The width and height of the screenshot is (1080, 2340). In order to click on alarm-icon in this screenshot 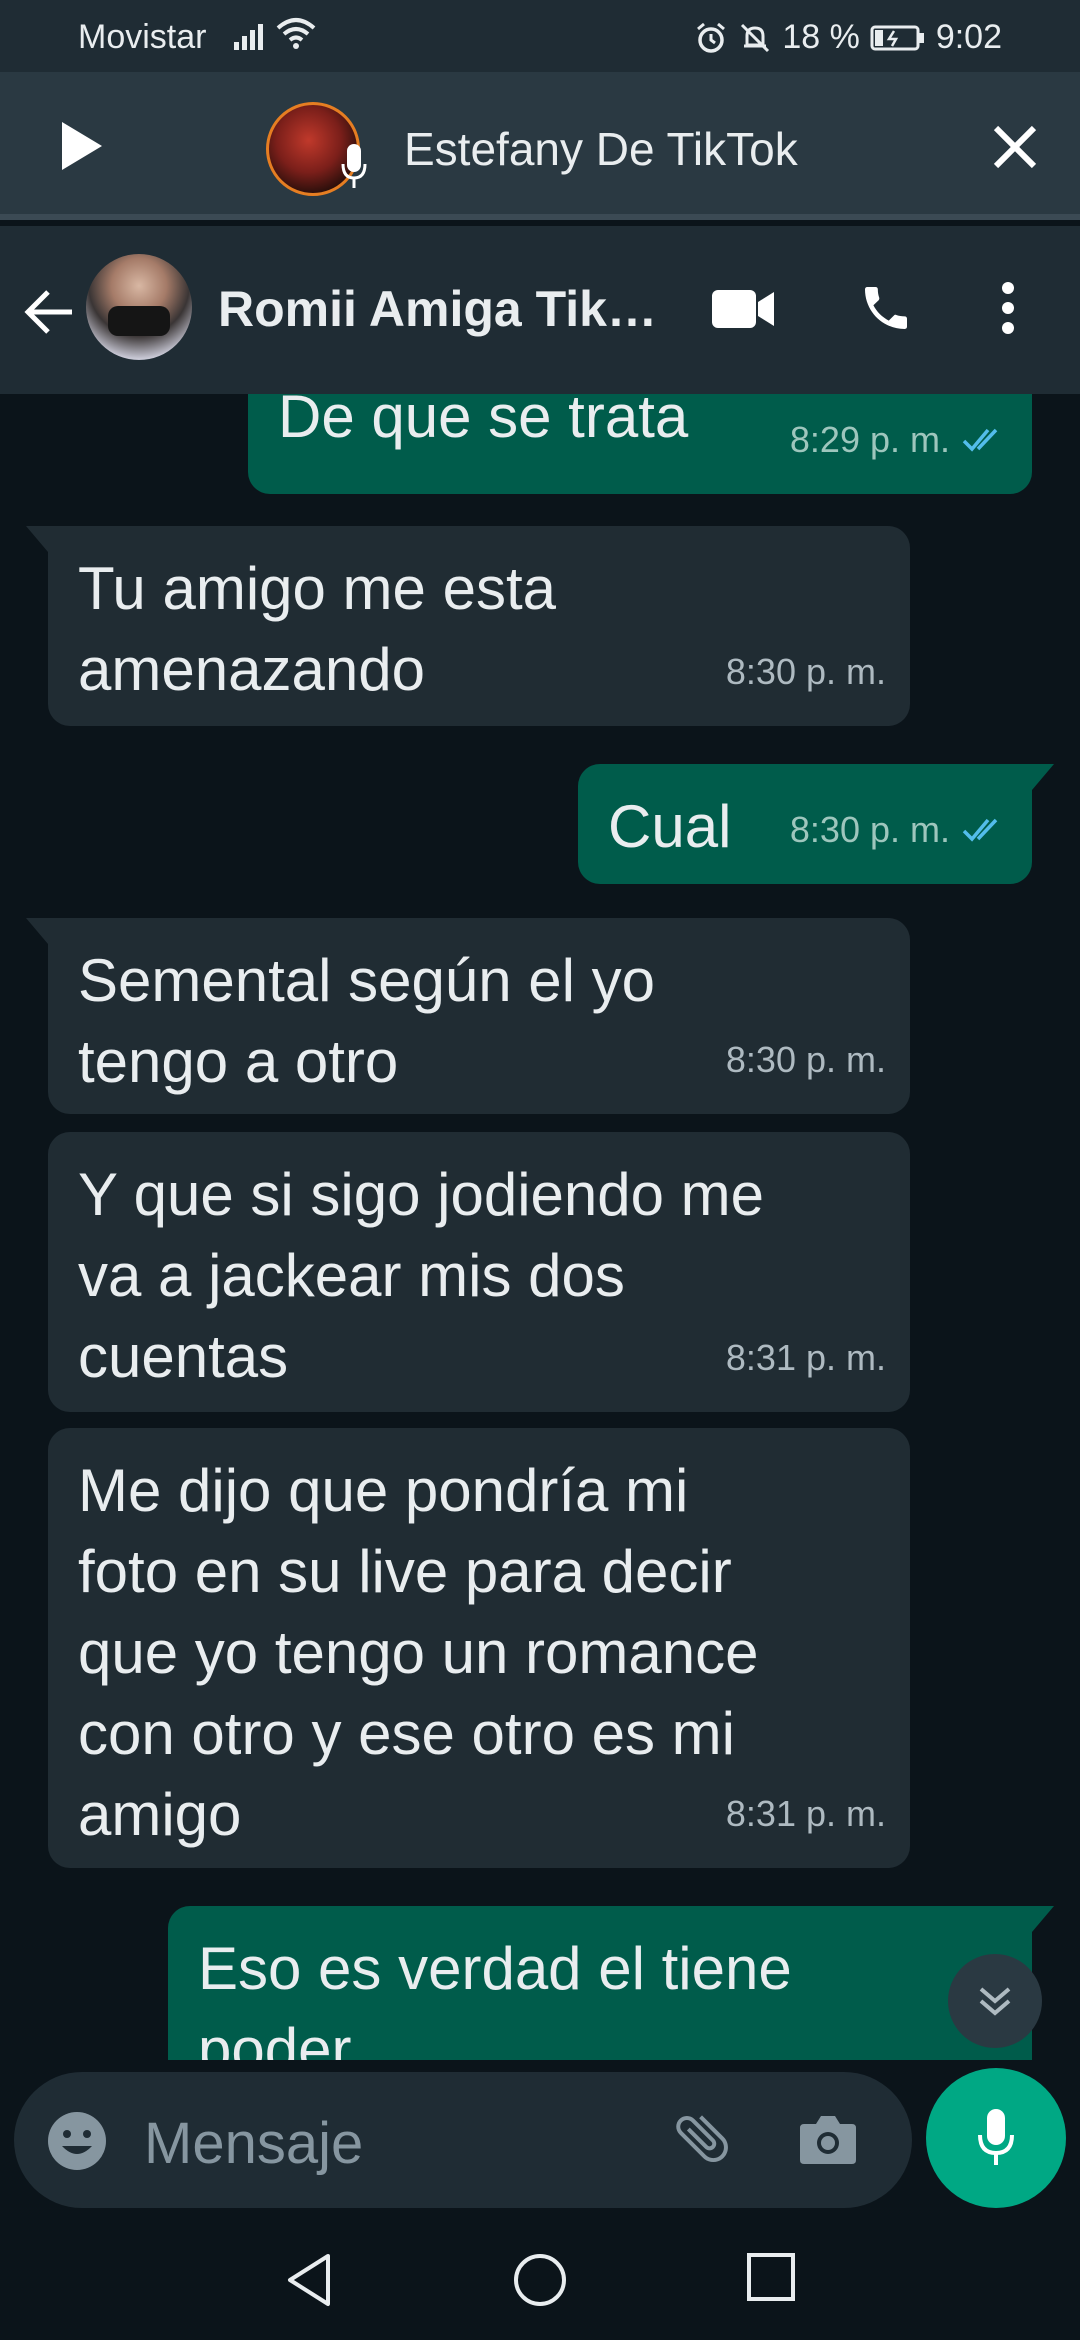, I will do `click(711, 37)`.